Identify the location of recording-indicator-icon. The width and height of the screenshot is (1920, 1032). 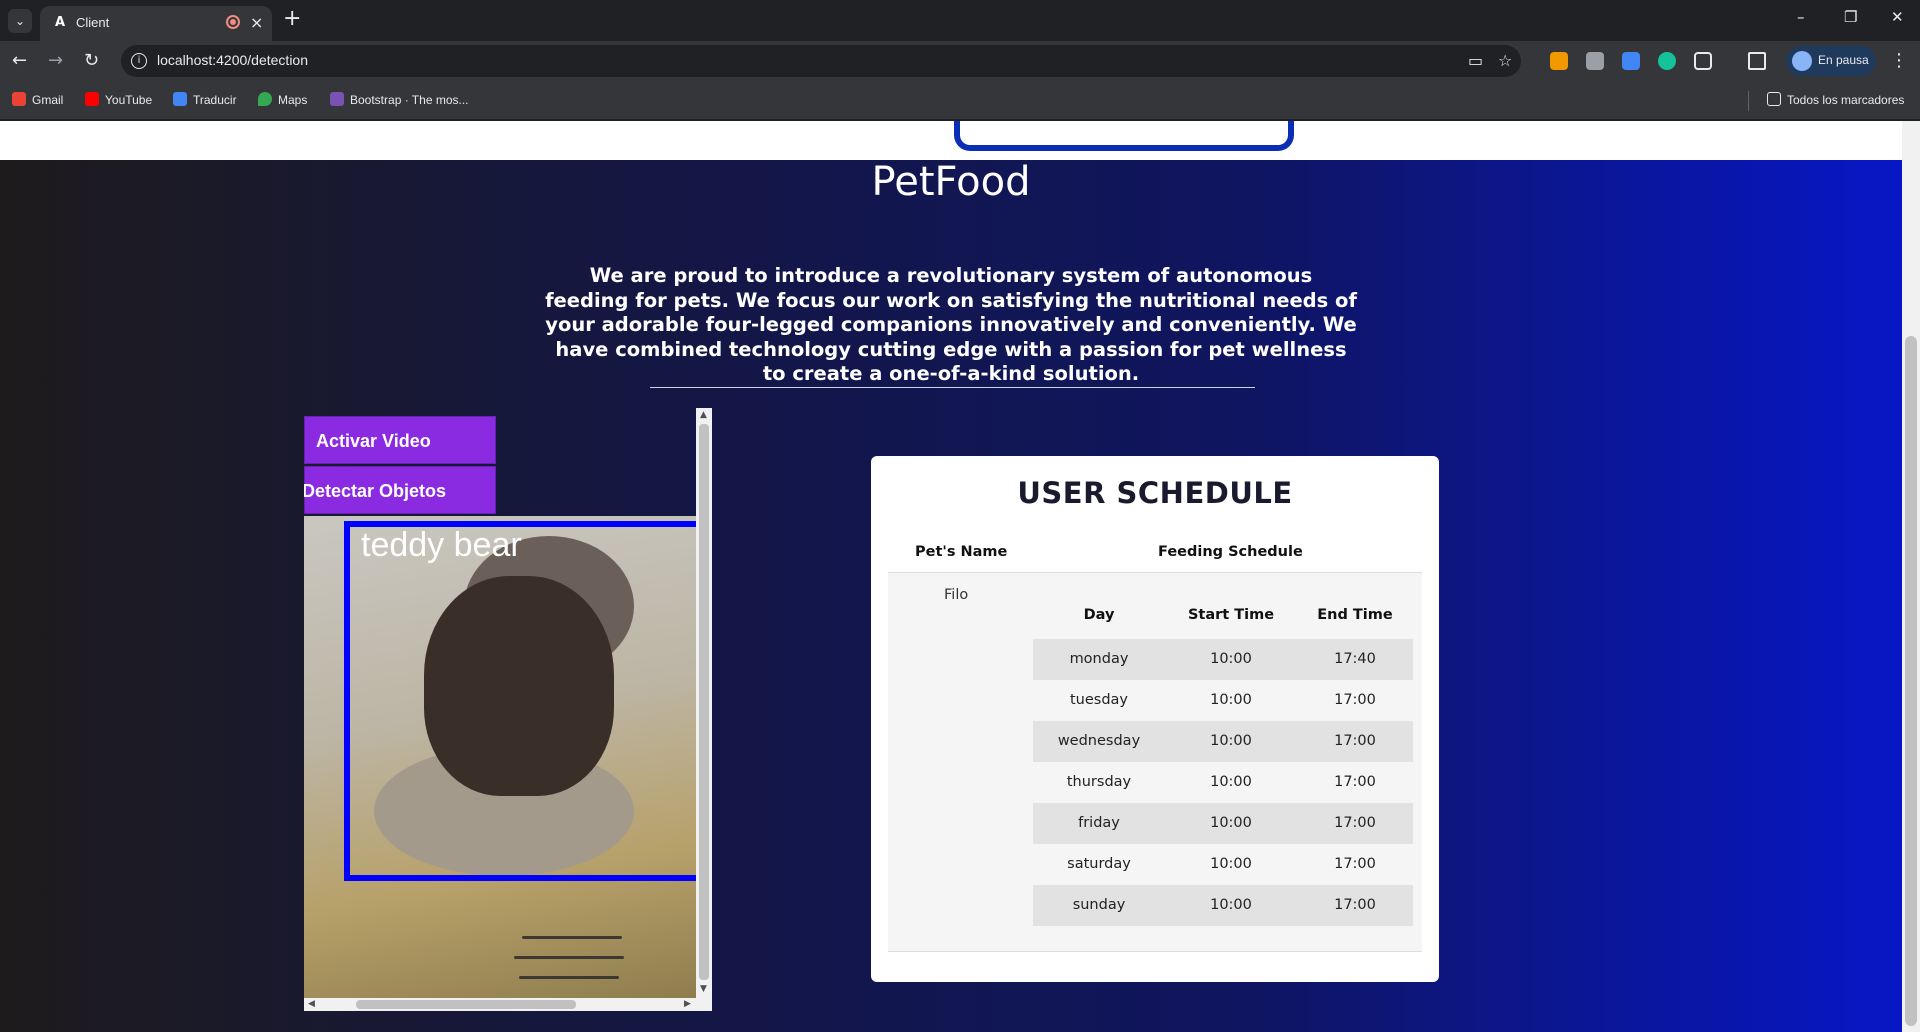
(233, 22).